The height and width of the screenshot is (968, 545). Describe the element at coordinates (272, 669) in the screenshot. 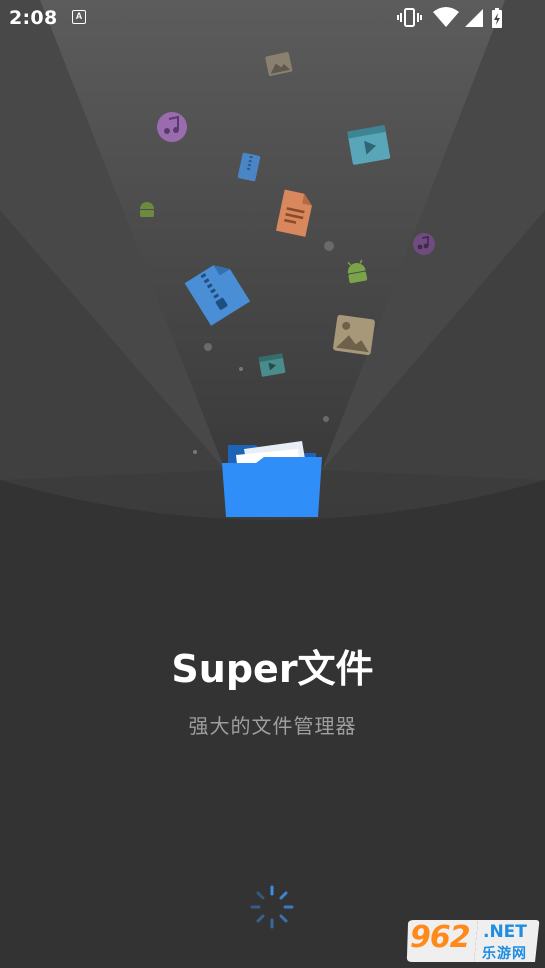

I see `app-title: Super文件` at that location.